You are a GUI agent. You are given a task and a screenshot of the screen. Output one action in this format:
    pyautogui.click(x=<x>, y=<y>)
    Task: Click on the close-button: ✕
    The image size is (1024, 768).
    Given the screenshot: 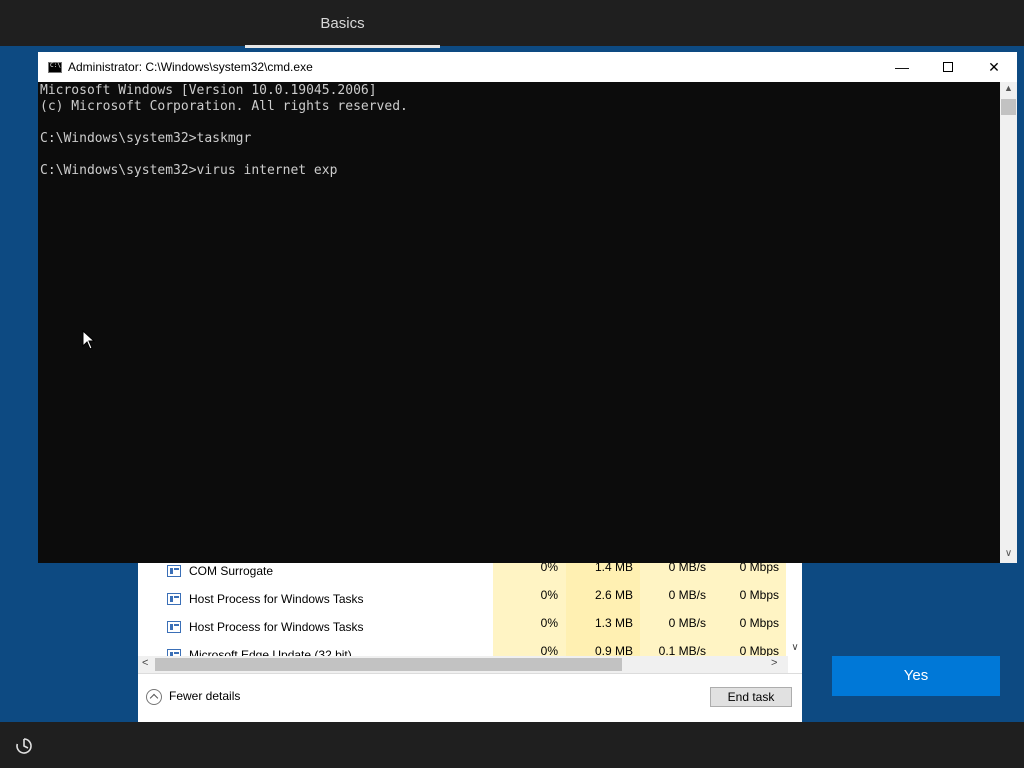 What is the action you would take?
    pyautogui.click(x=994, y=67)
    